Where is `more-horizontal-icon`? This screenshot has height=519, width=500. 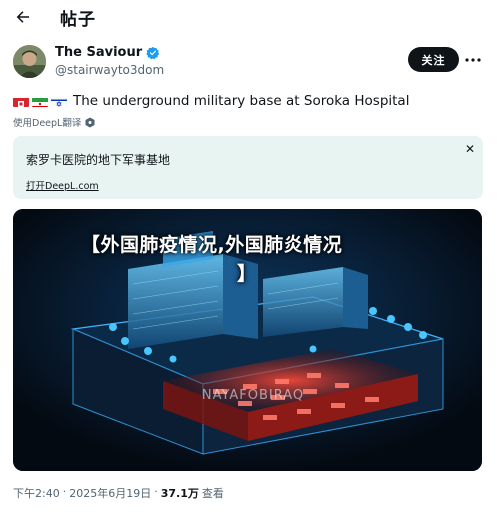 more-horizontal-icon is located at coordinates (473, 60).